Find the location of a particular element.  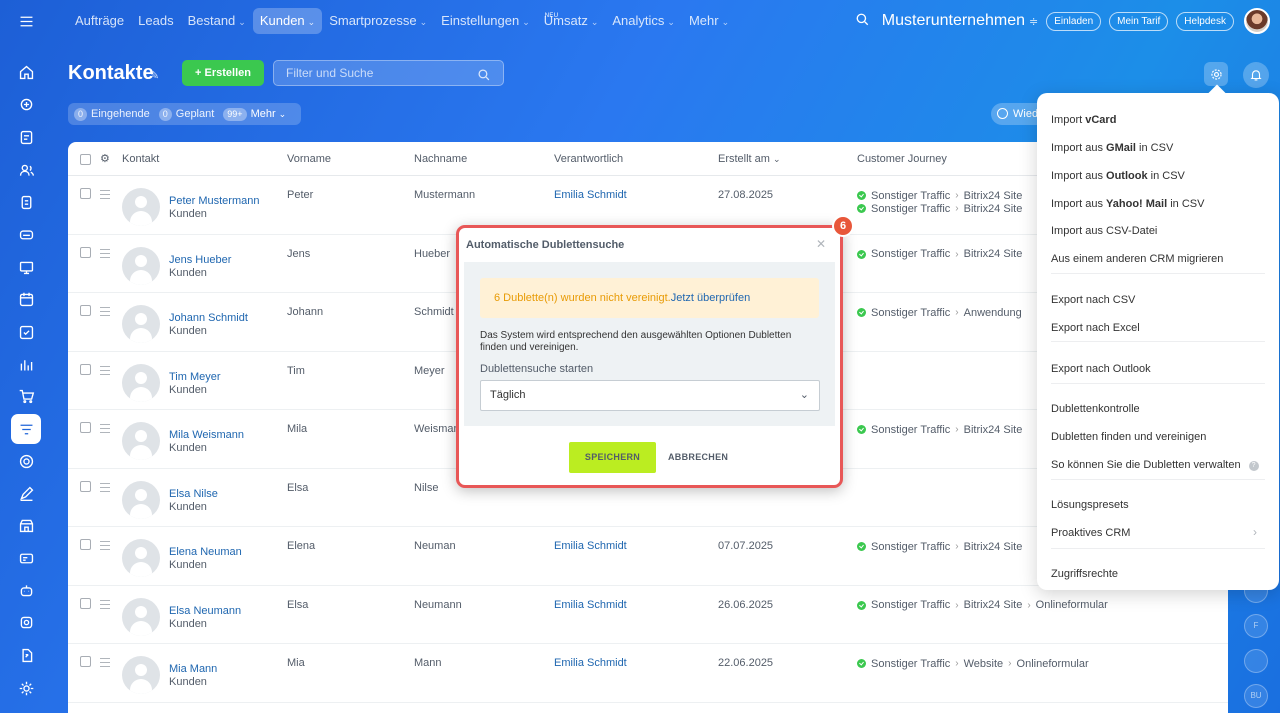

side-avatar-bot is located at coordinates (1256, 661).